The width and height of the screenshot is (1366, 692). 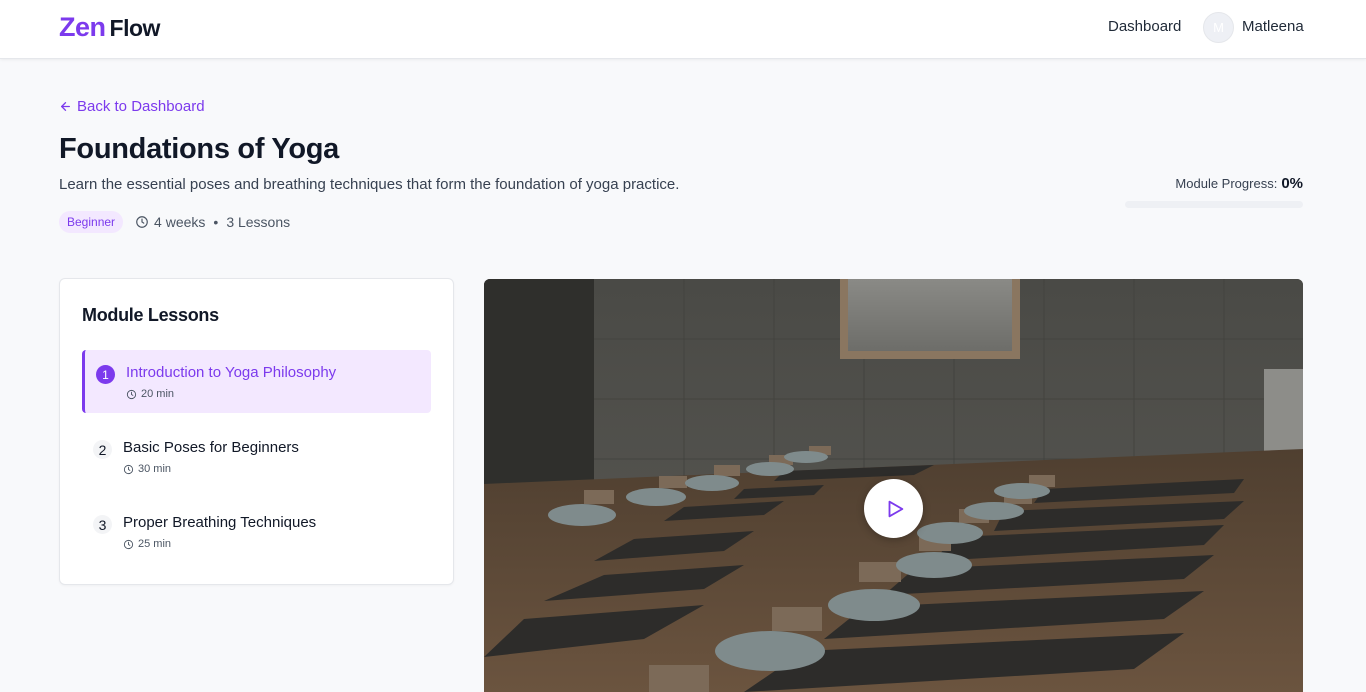 I want to click on lesson-number: 2, so click(x=102, y=449).